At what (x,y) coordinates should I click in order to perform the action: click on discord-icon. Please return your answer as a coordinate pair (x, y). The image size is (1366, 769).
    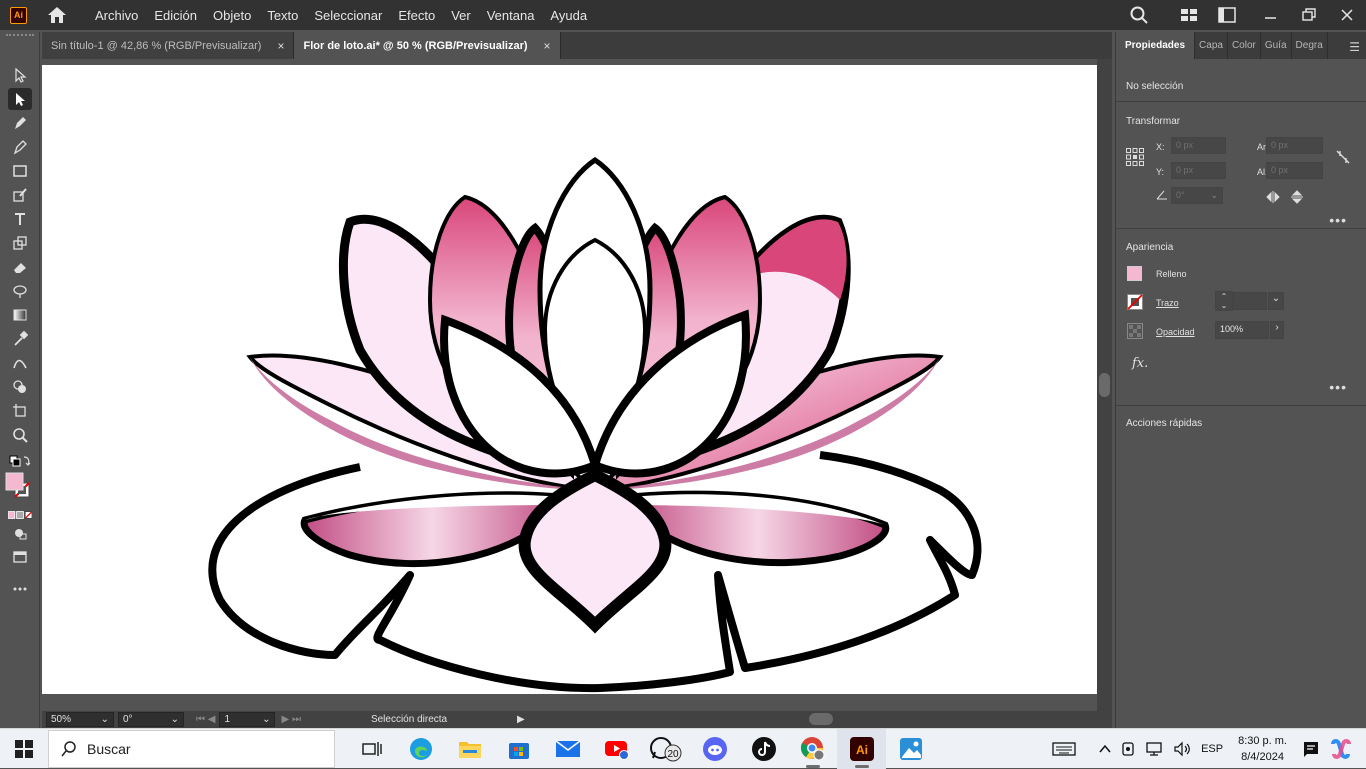
    Looking at the image, I should click on (714, 749).